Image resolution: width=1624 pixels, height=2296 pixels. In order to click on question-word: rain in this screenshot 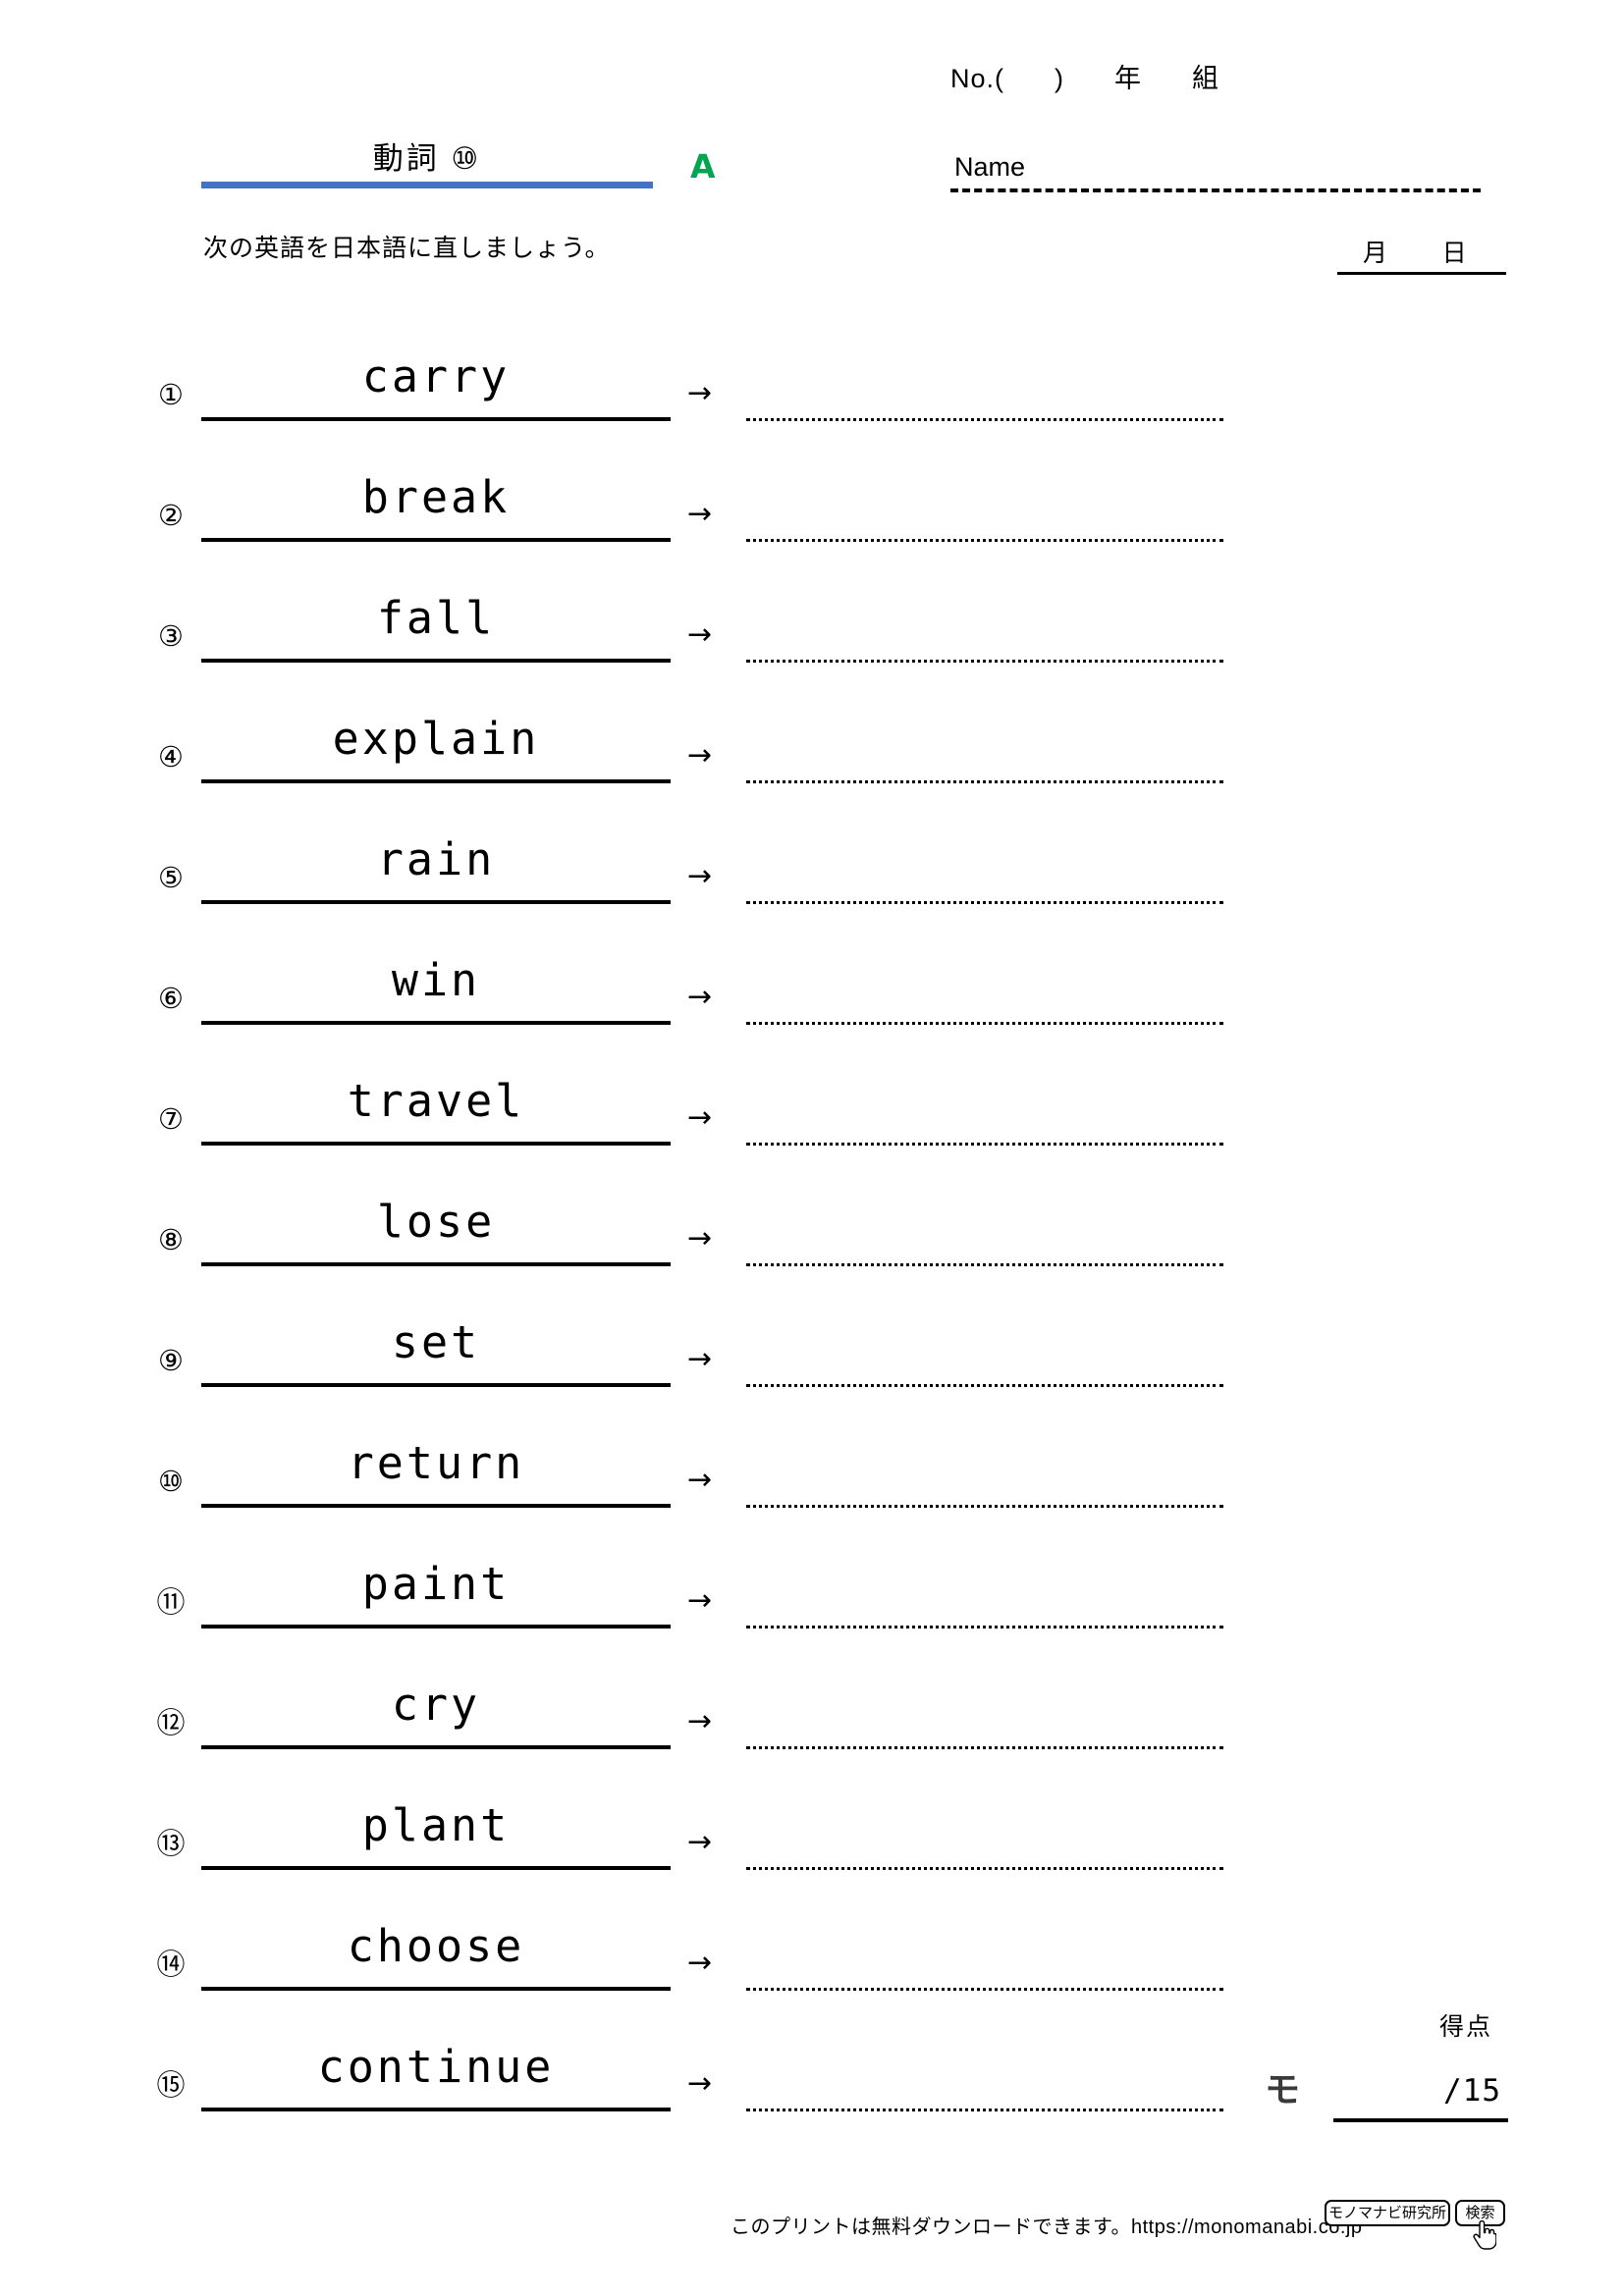, I will do `click(436, 859)`.